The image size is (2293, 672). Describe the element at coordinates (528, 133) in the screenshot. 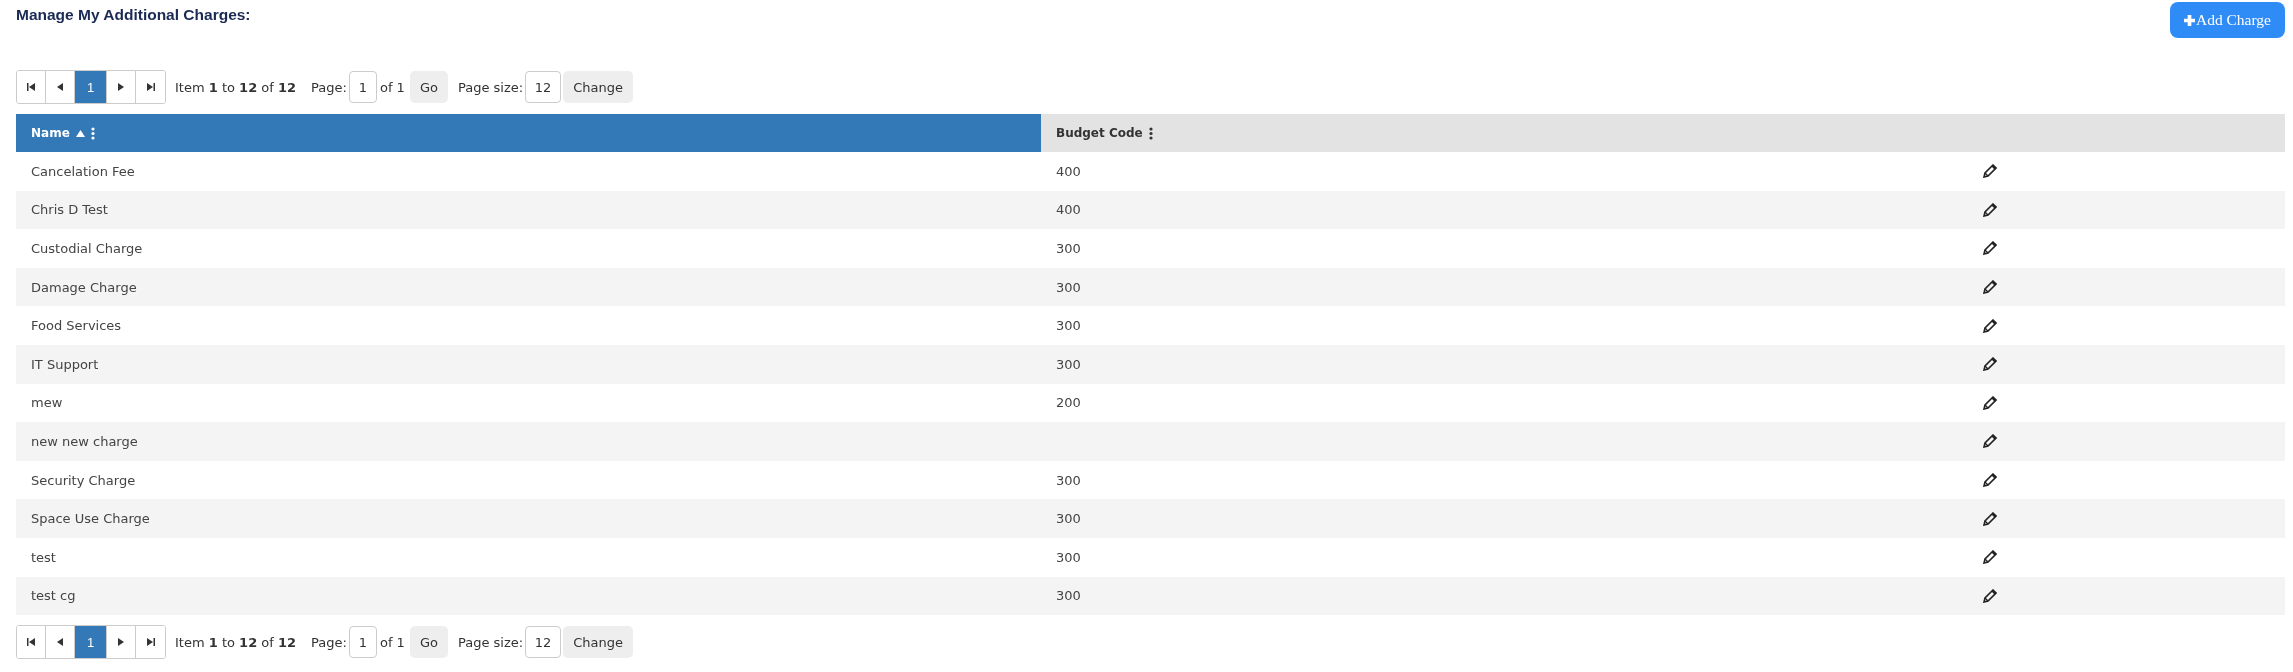

I see `column-header: Name` at that location.